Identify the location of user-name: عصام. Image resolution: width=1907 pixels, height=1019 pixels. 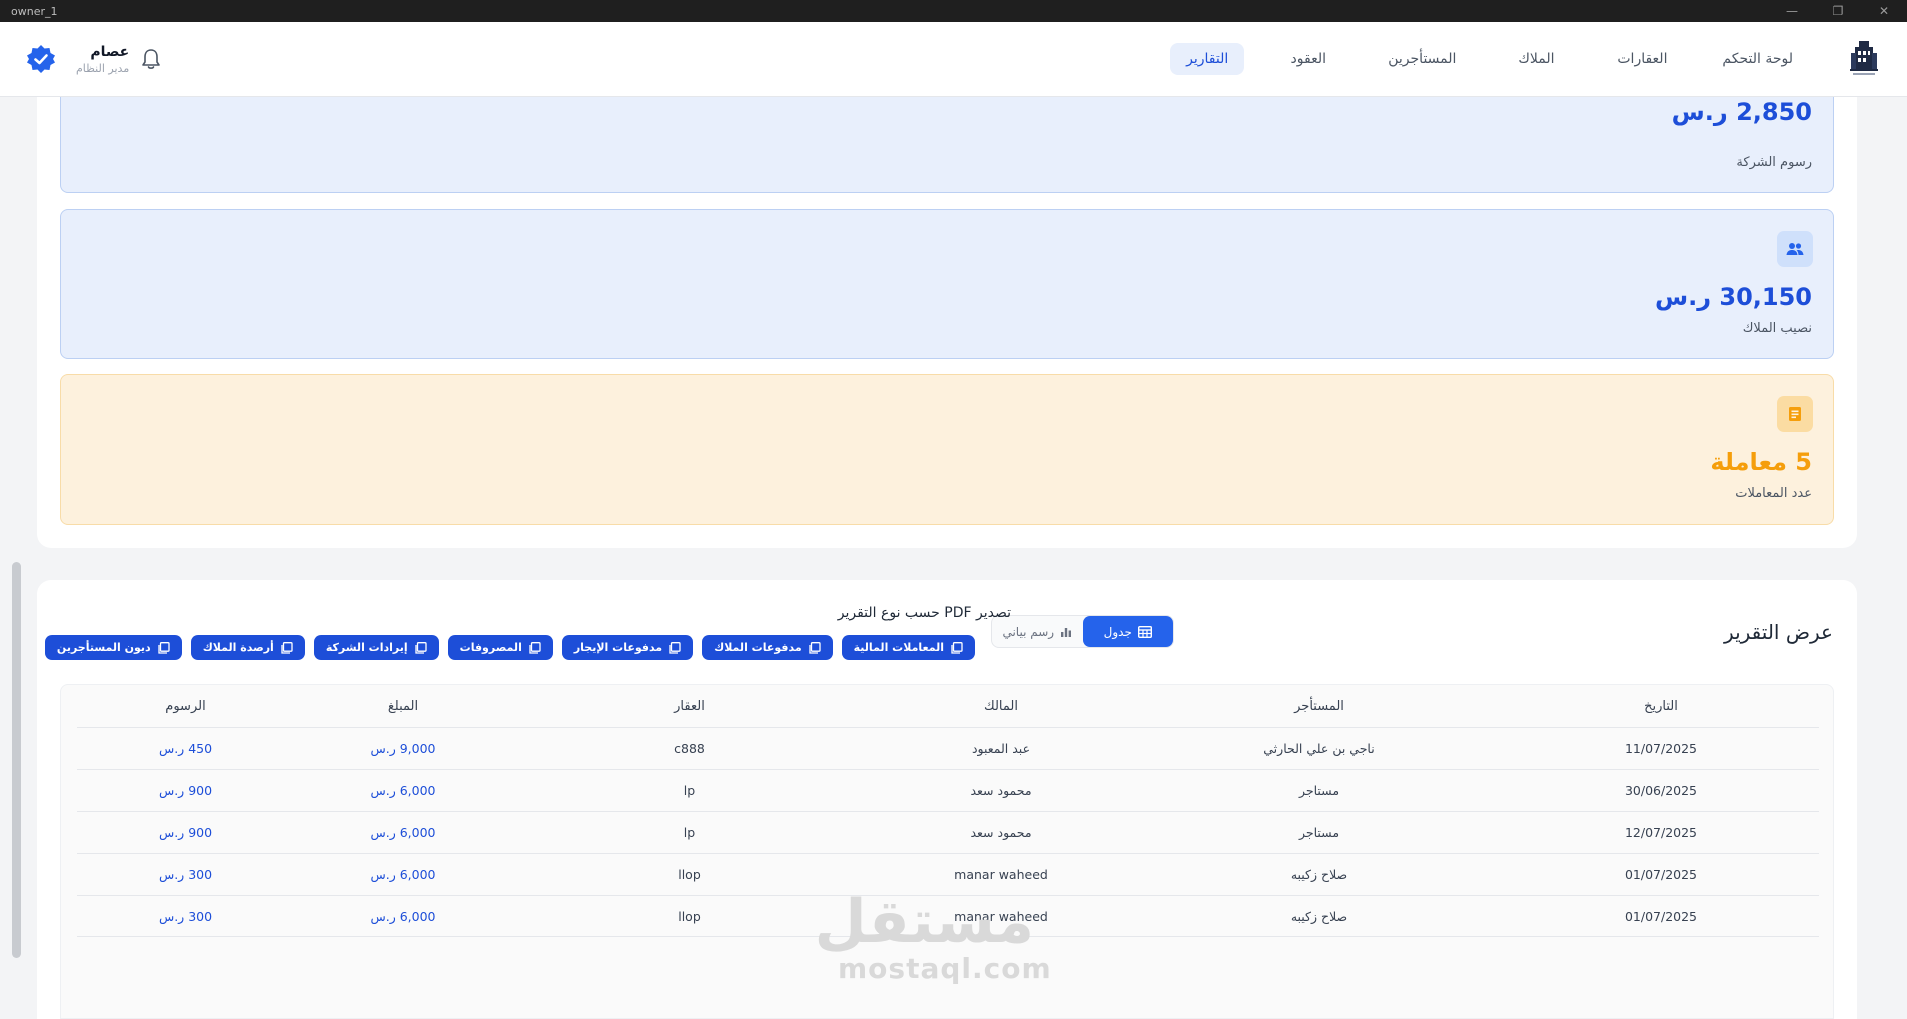
(110, 51).